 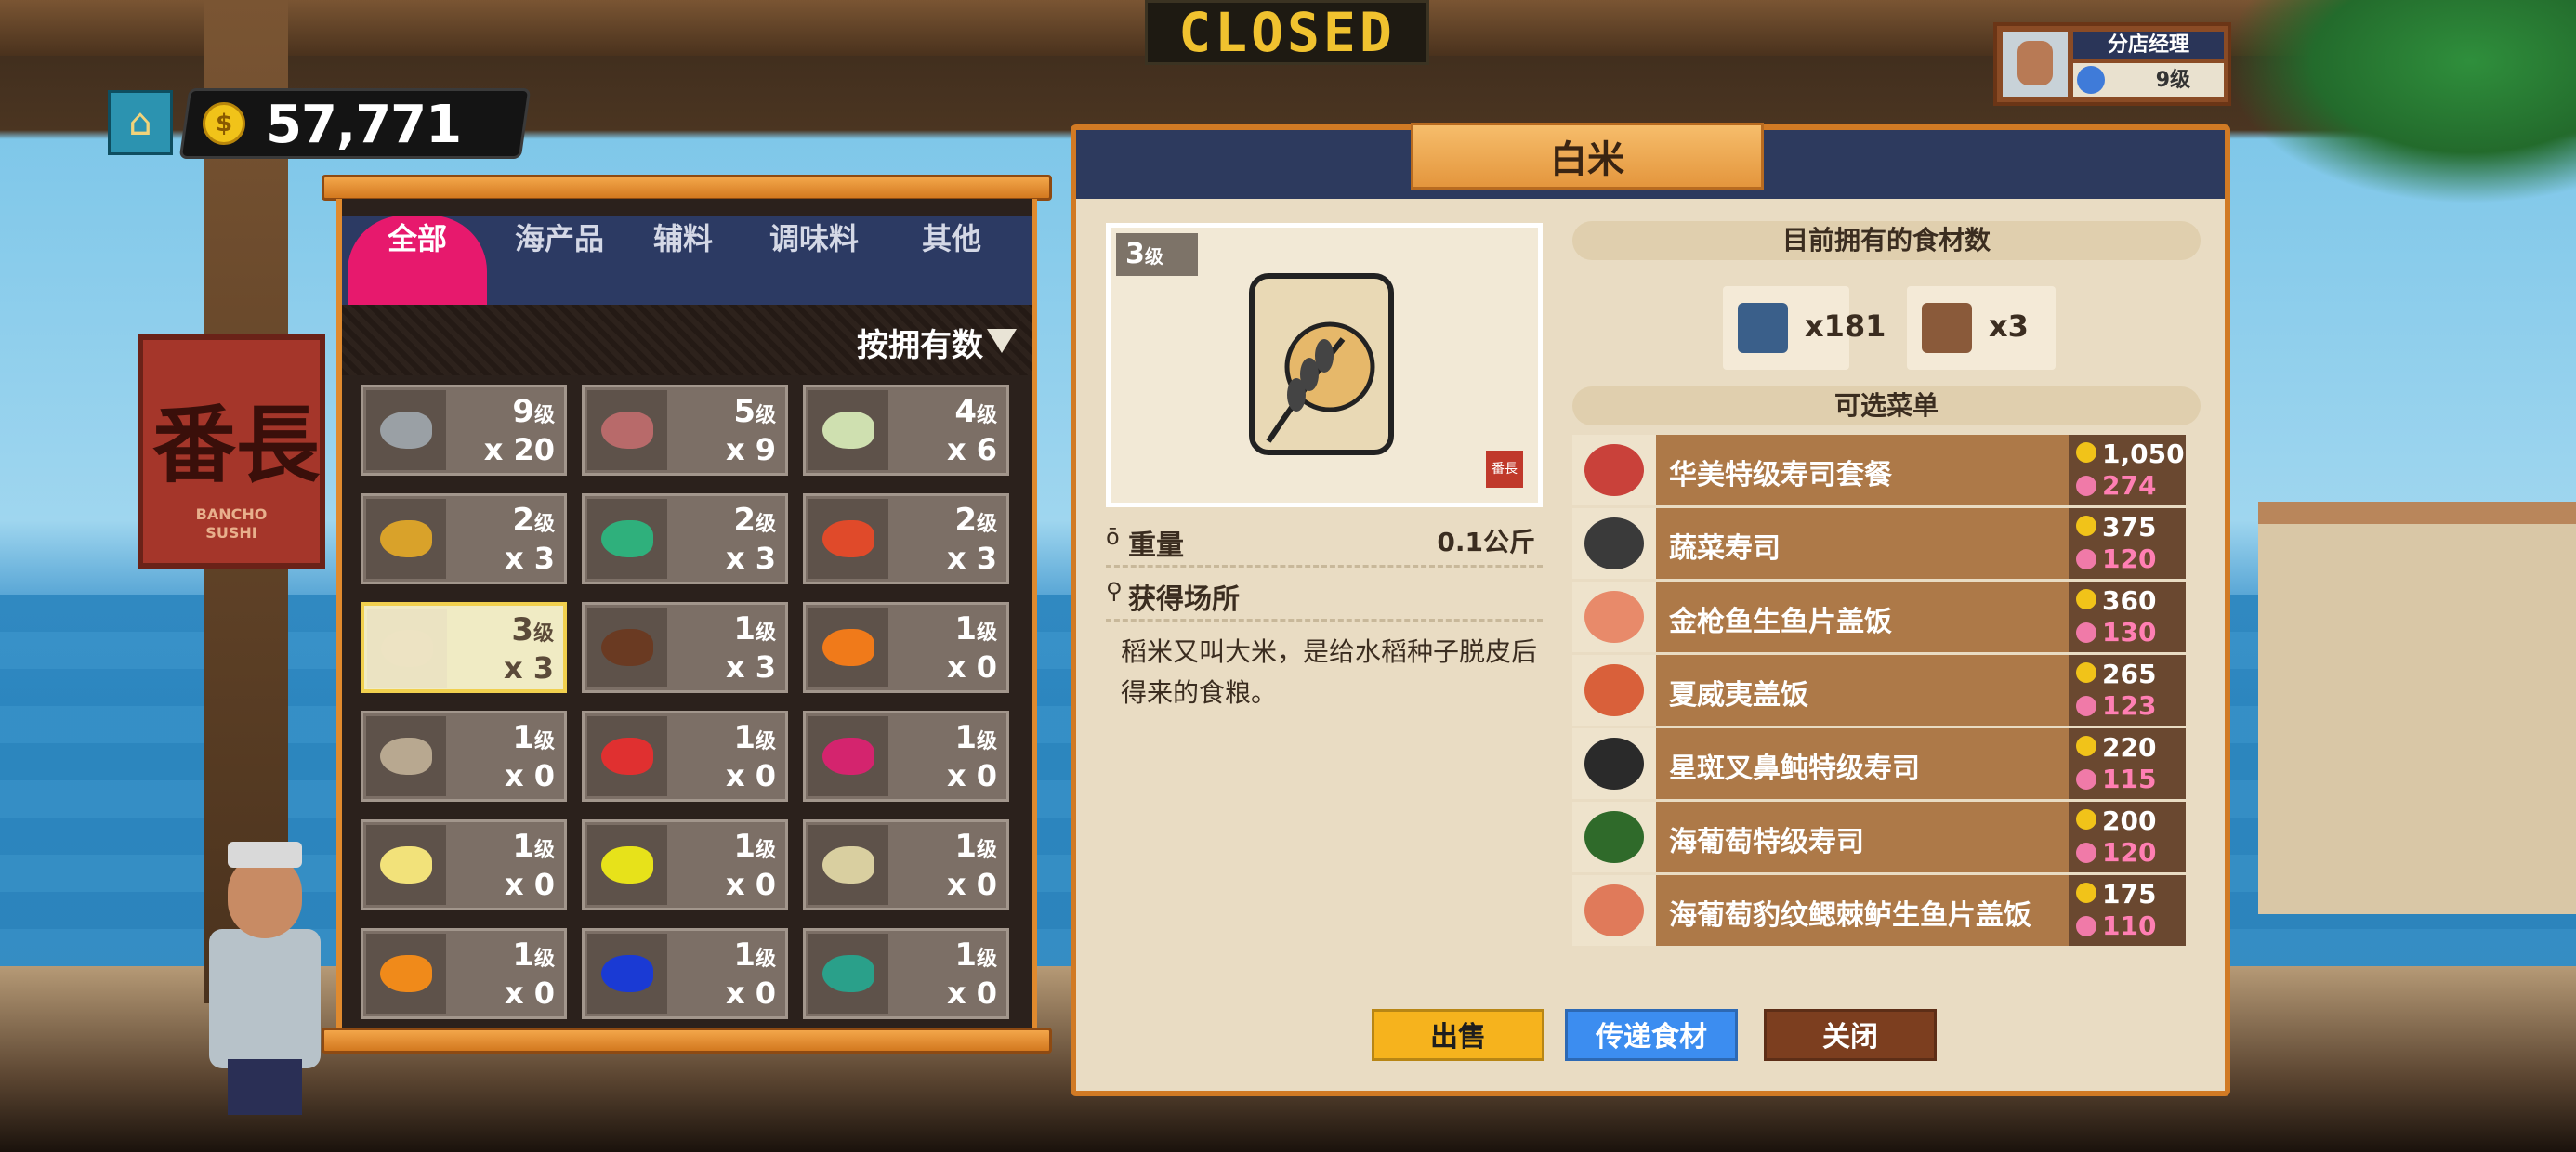 I want to click on sort-dropdown: 按拥有数, so click(x=920, y=342).